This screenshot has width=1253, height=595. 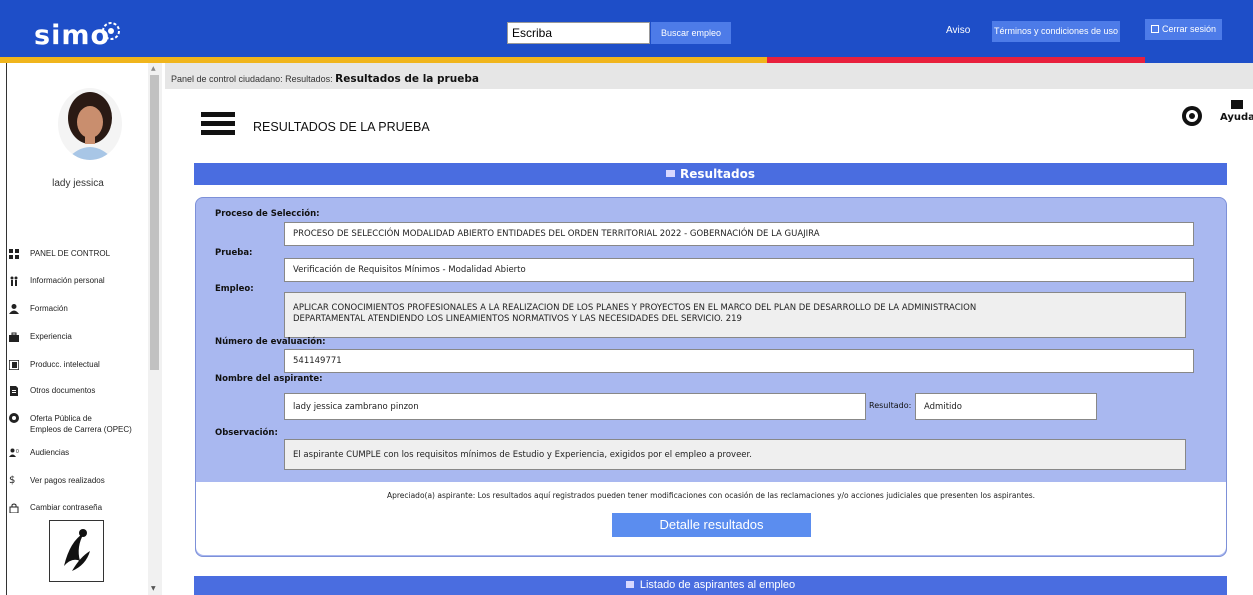 What do you see at coordinates (218, 128) in the screenshot?
I see `hamburger-menu-icon` at bounding box center [218, 128].